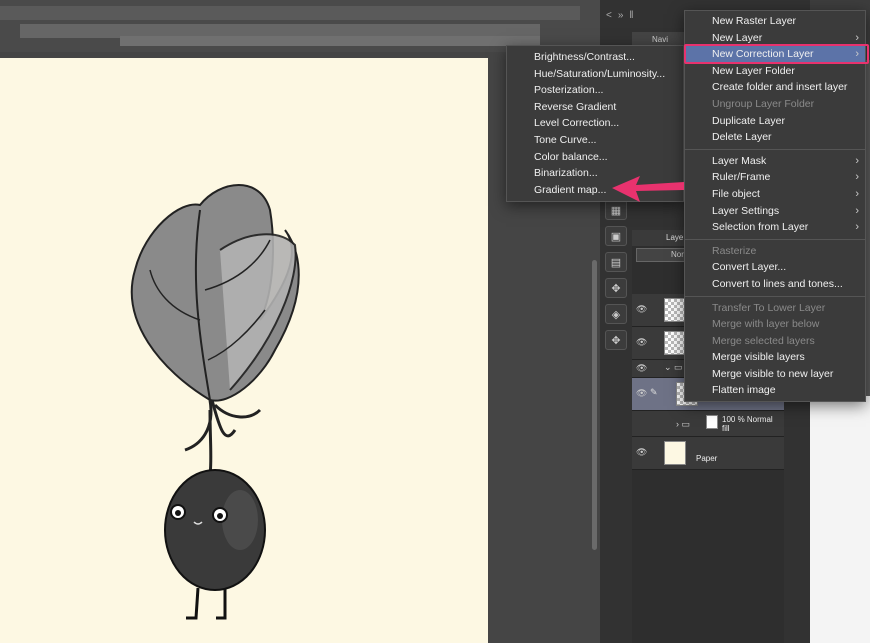 This screenshot has width=870, height=643. What do you see at coordinates (775, 177) in the screenshot?
I see `menu-item: Ruler/Frame ›` at bounding box center [775, 177].